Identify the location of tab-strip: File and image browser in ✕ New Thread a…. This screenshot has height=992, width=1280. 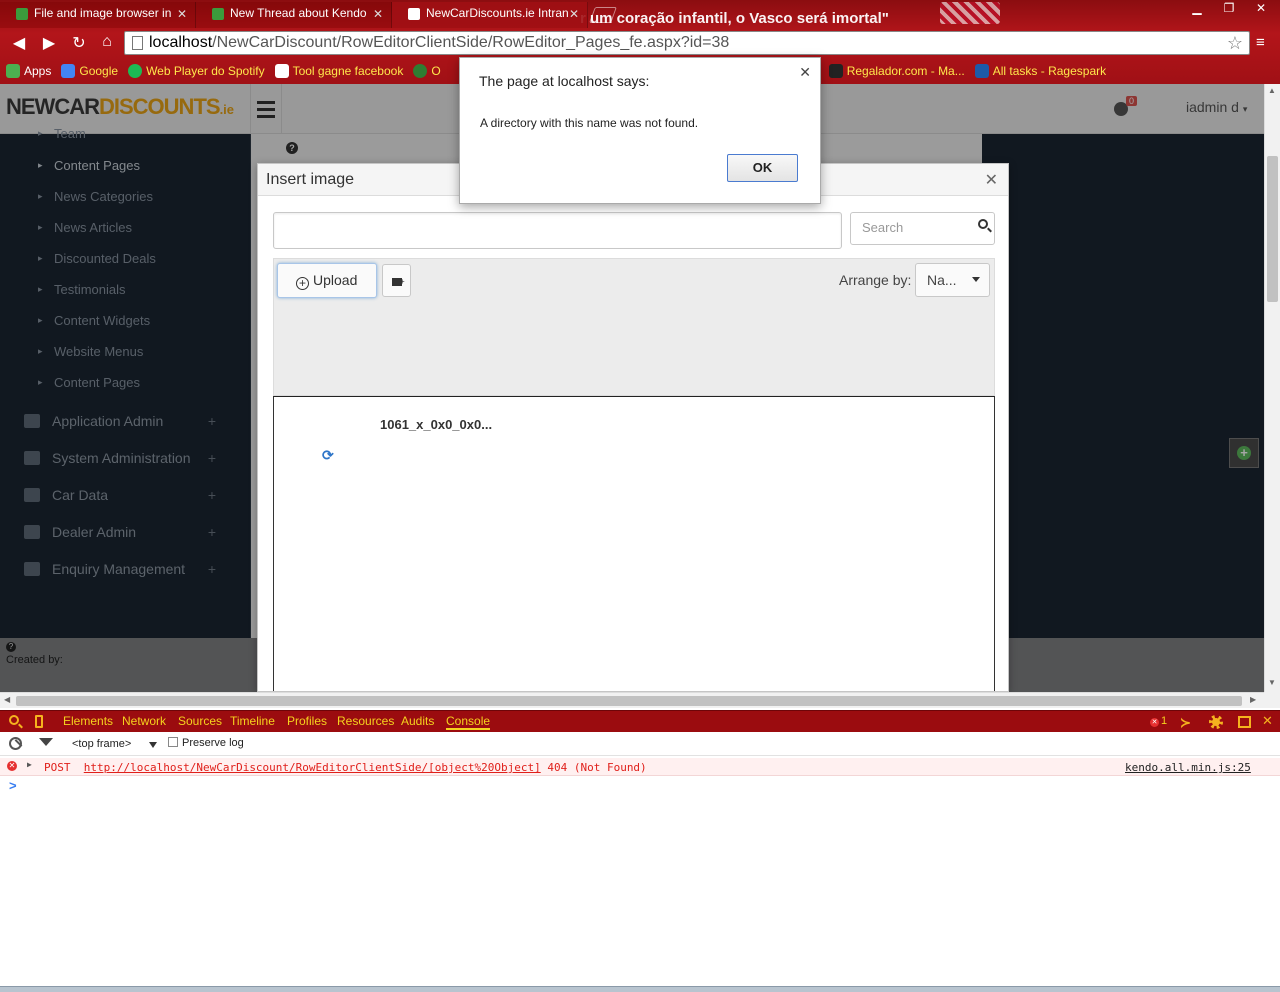
(308, 14).